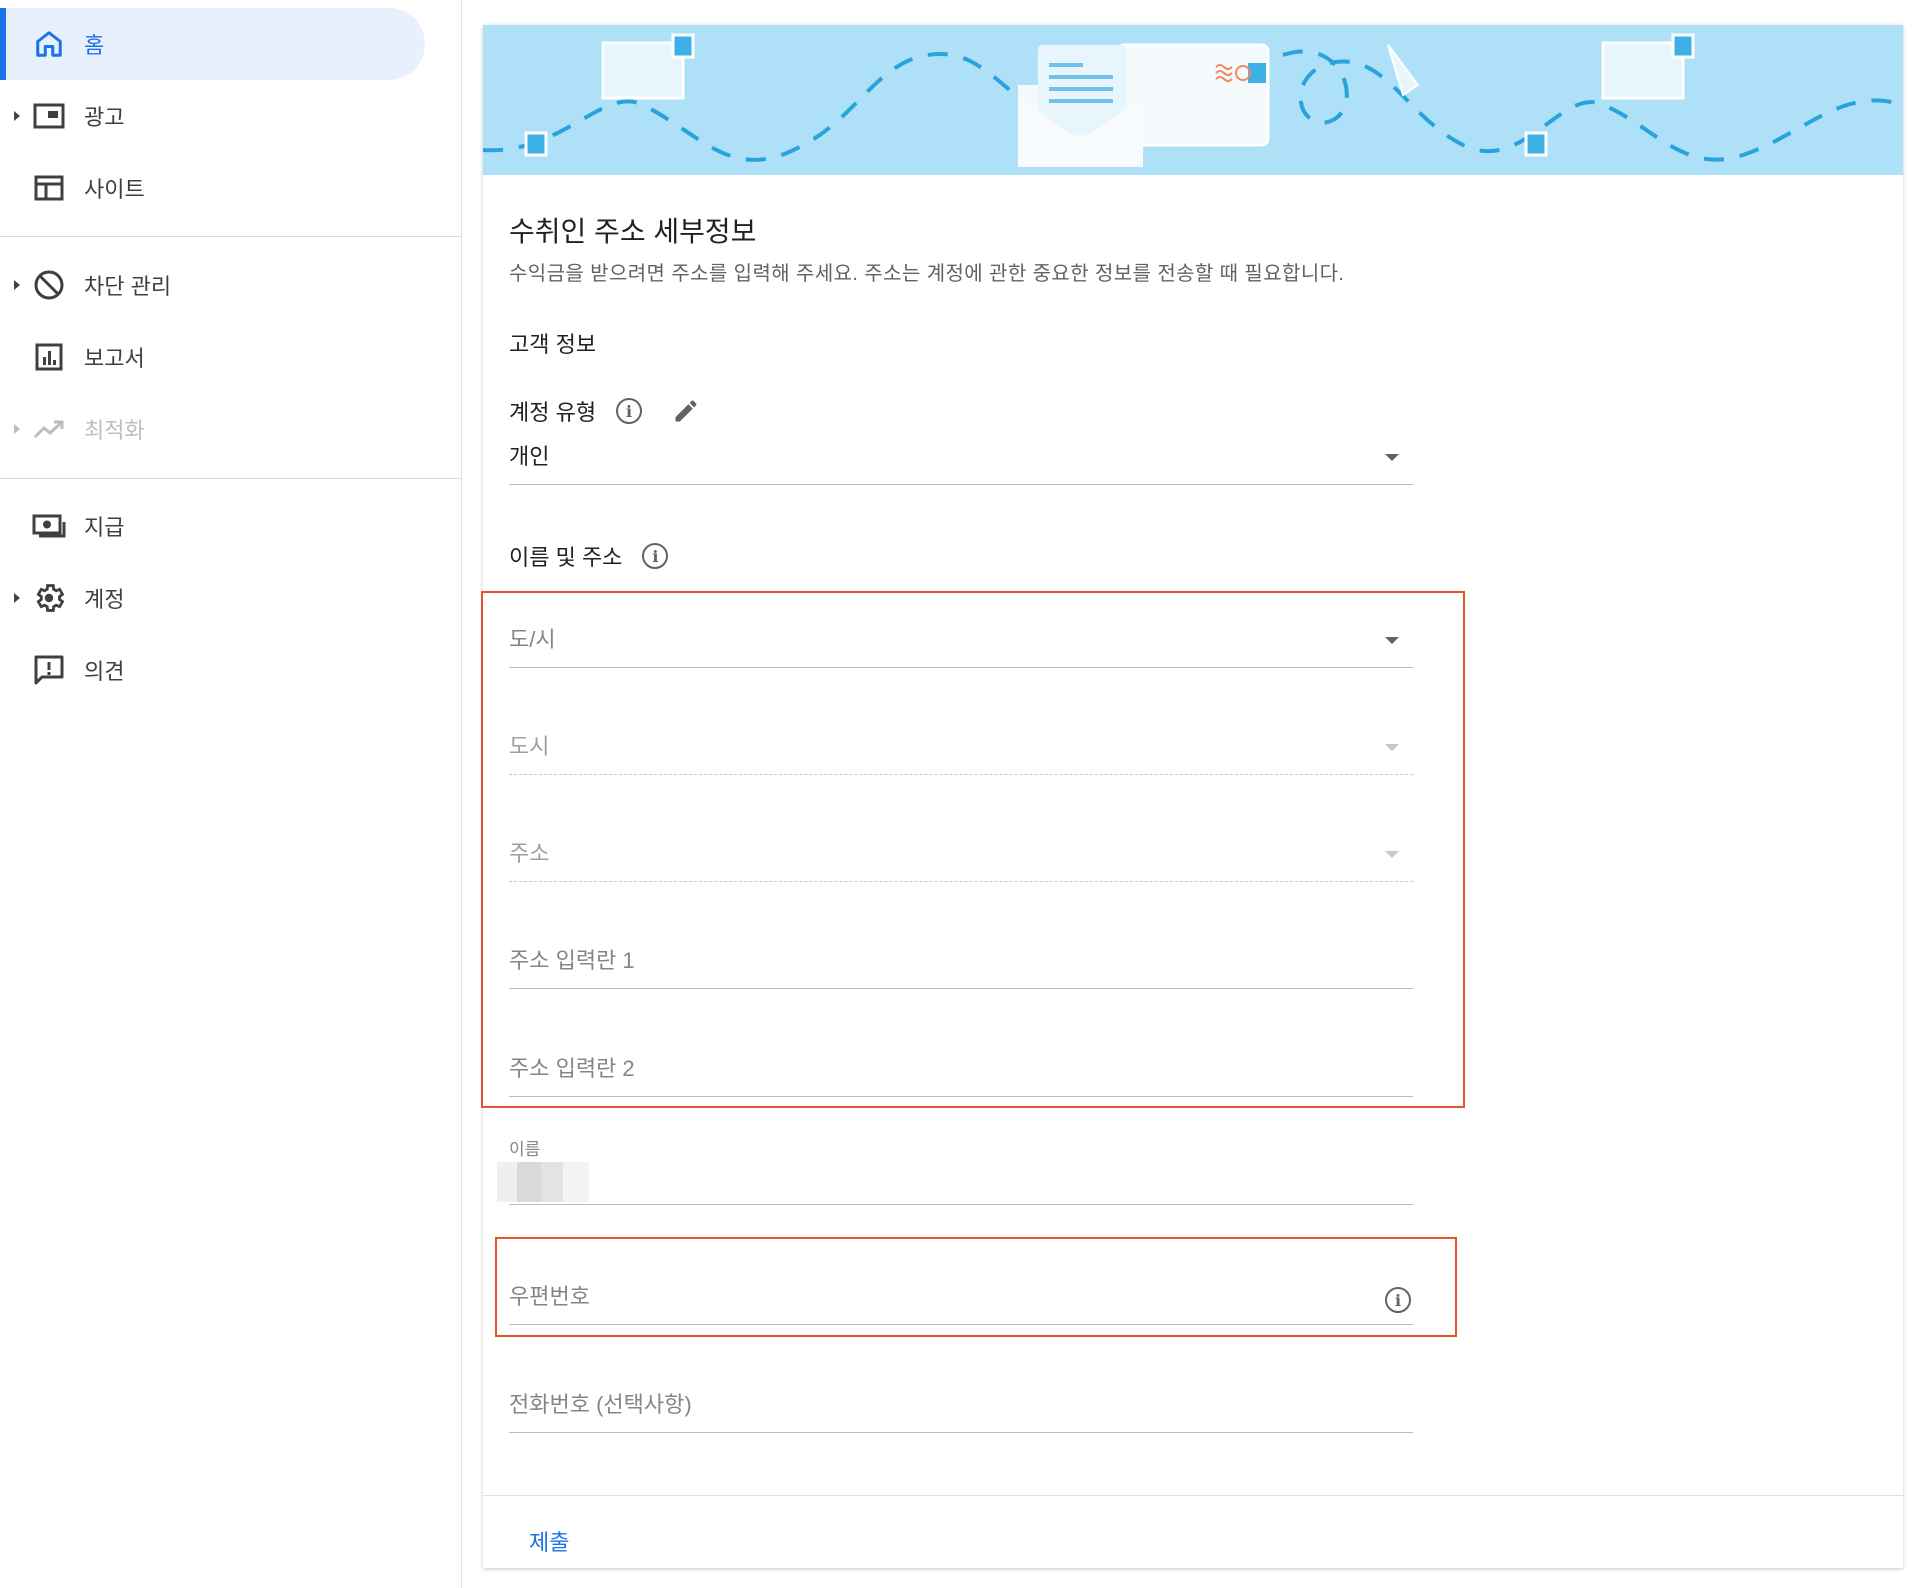  What do you see at coordinates (49, 285) in the screenshot?
I see `block-icon` at bounding box center [49, 285].